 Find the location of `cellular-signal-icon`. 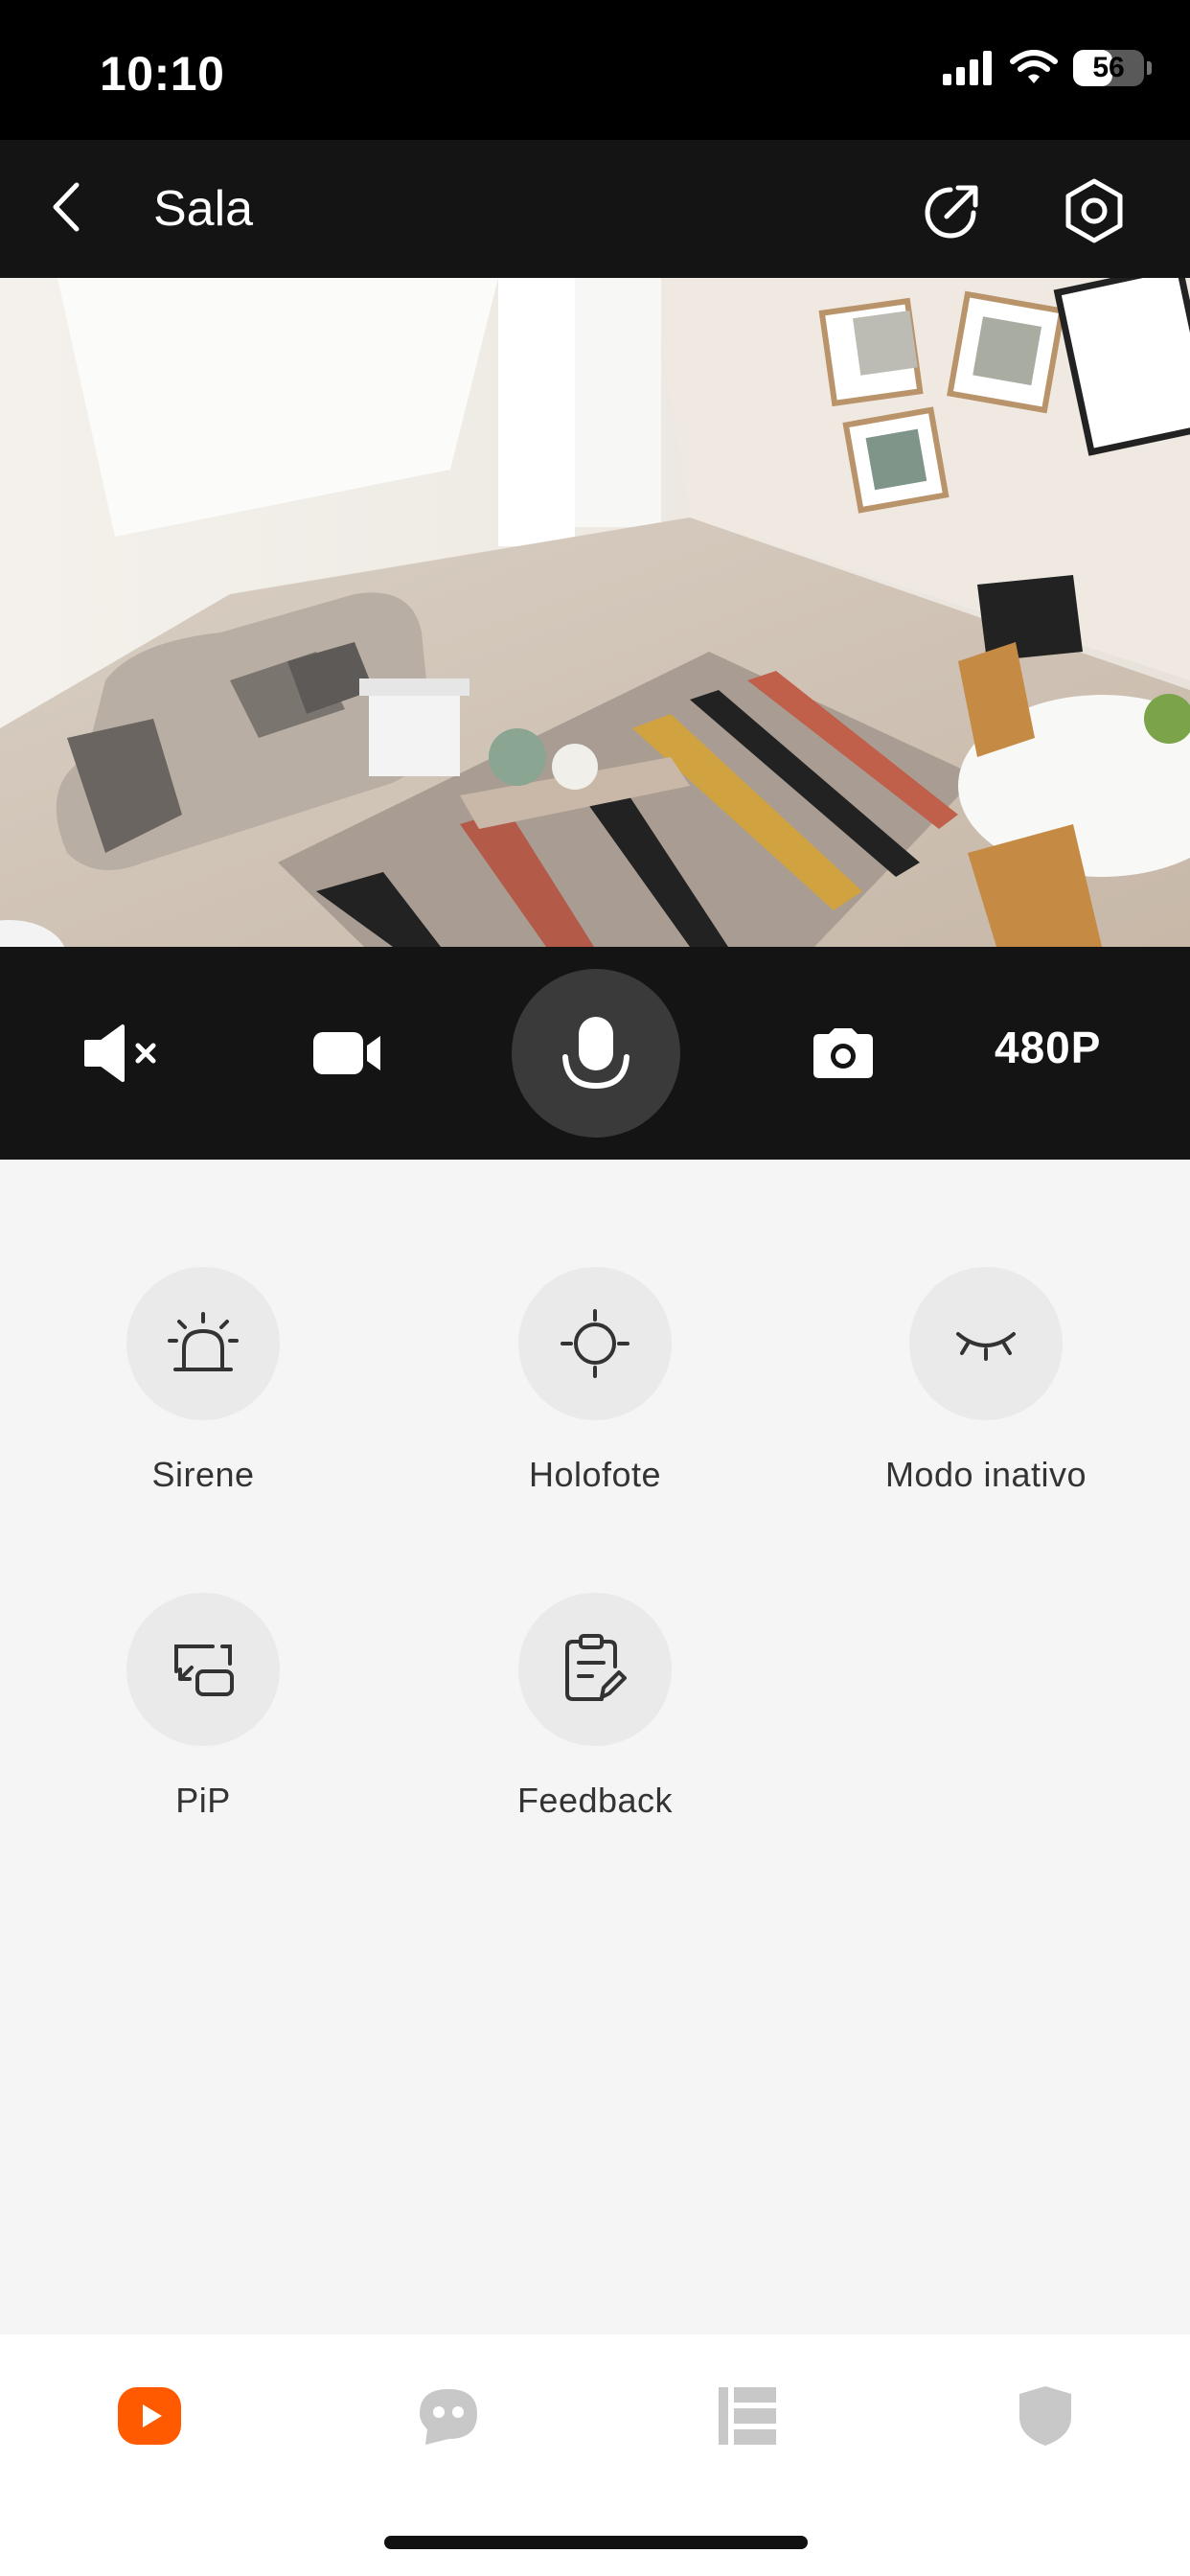

cellular-signal-icon is located at coordinates (968, 68).